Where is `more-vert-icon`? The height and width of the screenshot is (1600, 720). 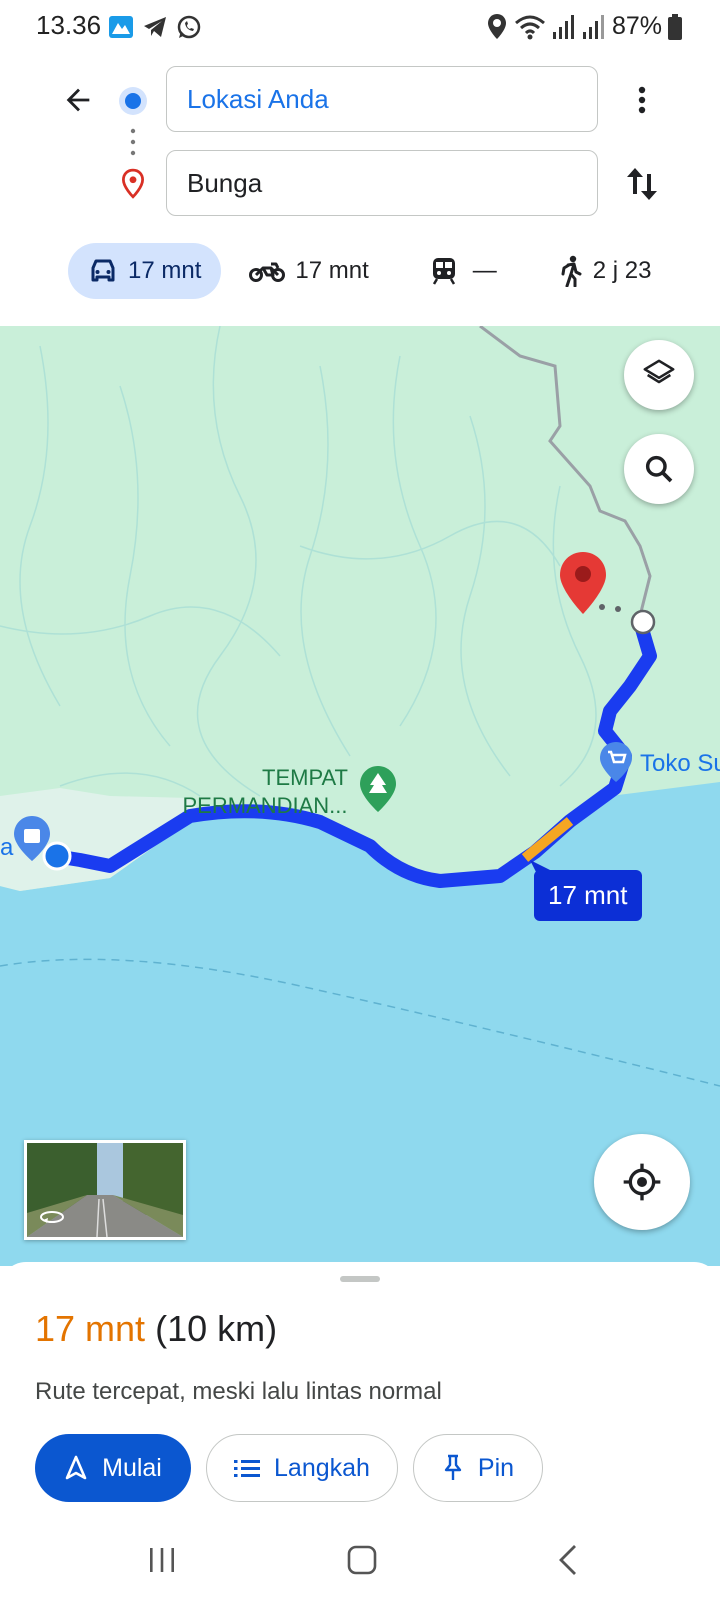 more-vert-icon is located at coordinates (642, 100).